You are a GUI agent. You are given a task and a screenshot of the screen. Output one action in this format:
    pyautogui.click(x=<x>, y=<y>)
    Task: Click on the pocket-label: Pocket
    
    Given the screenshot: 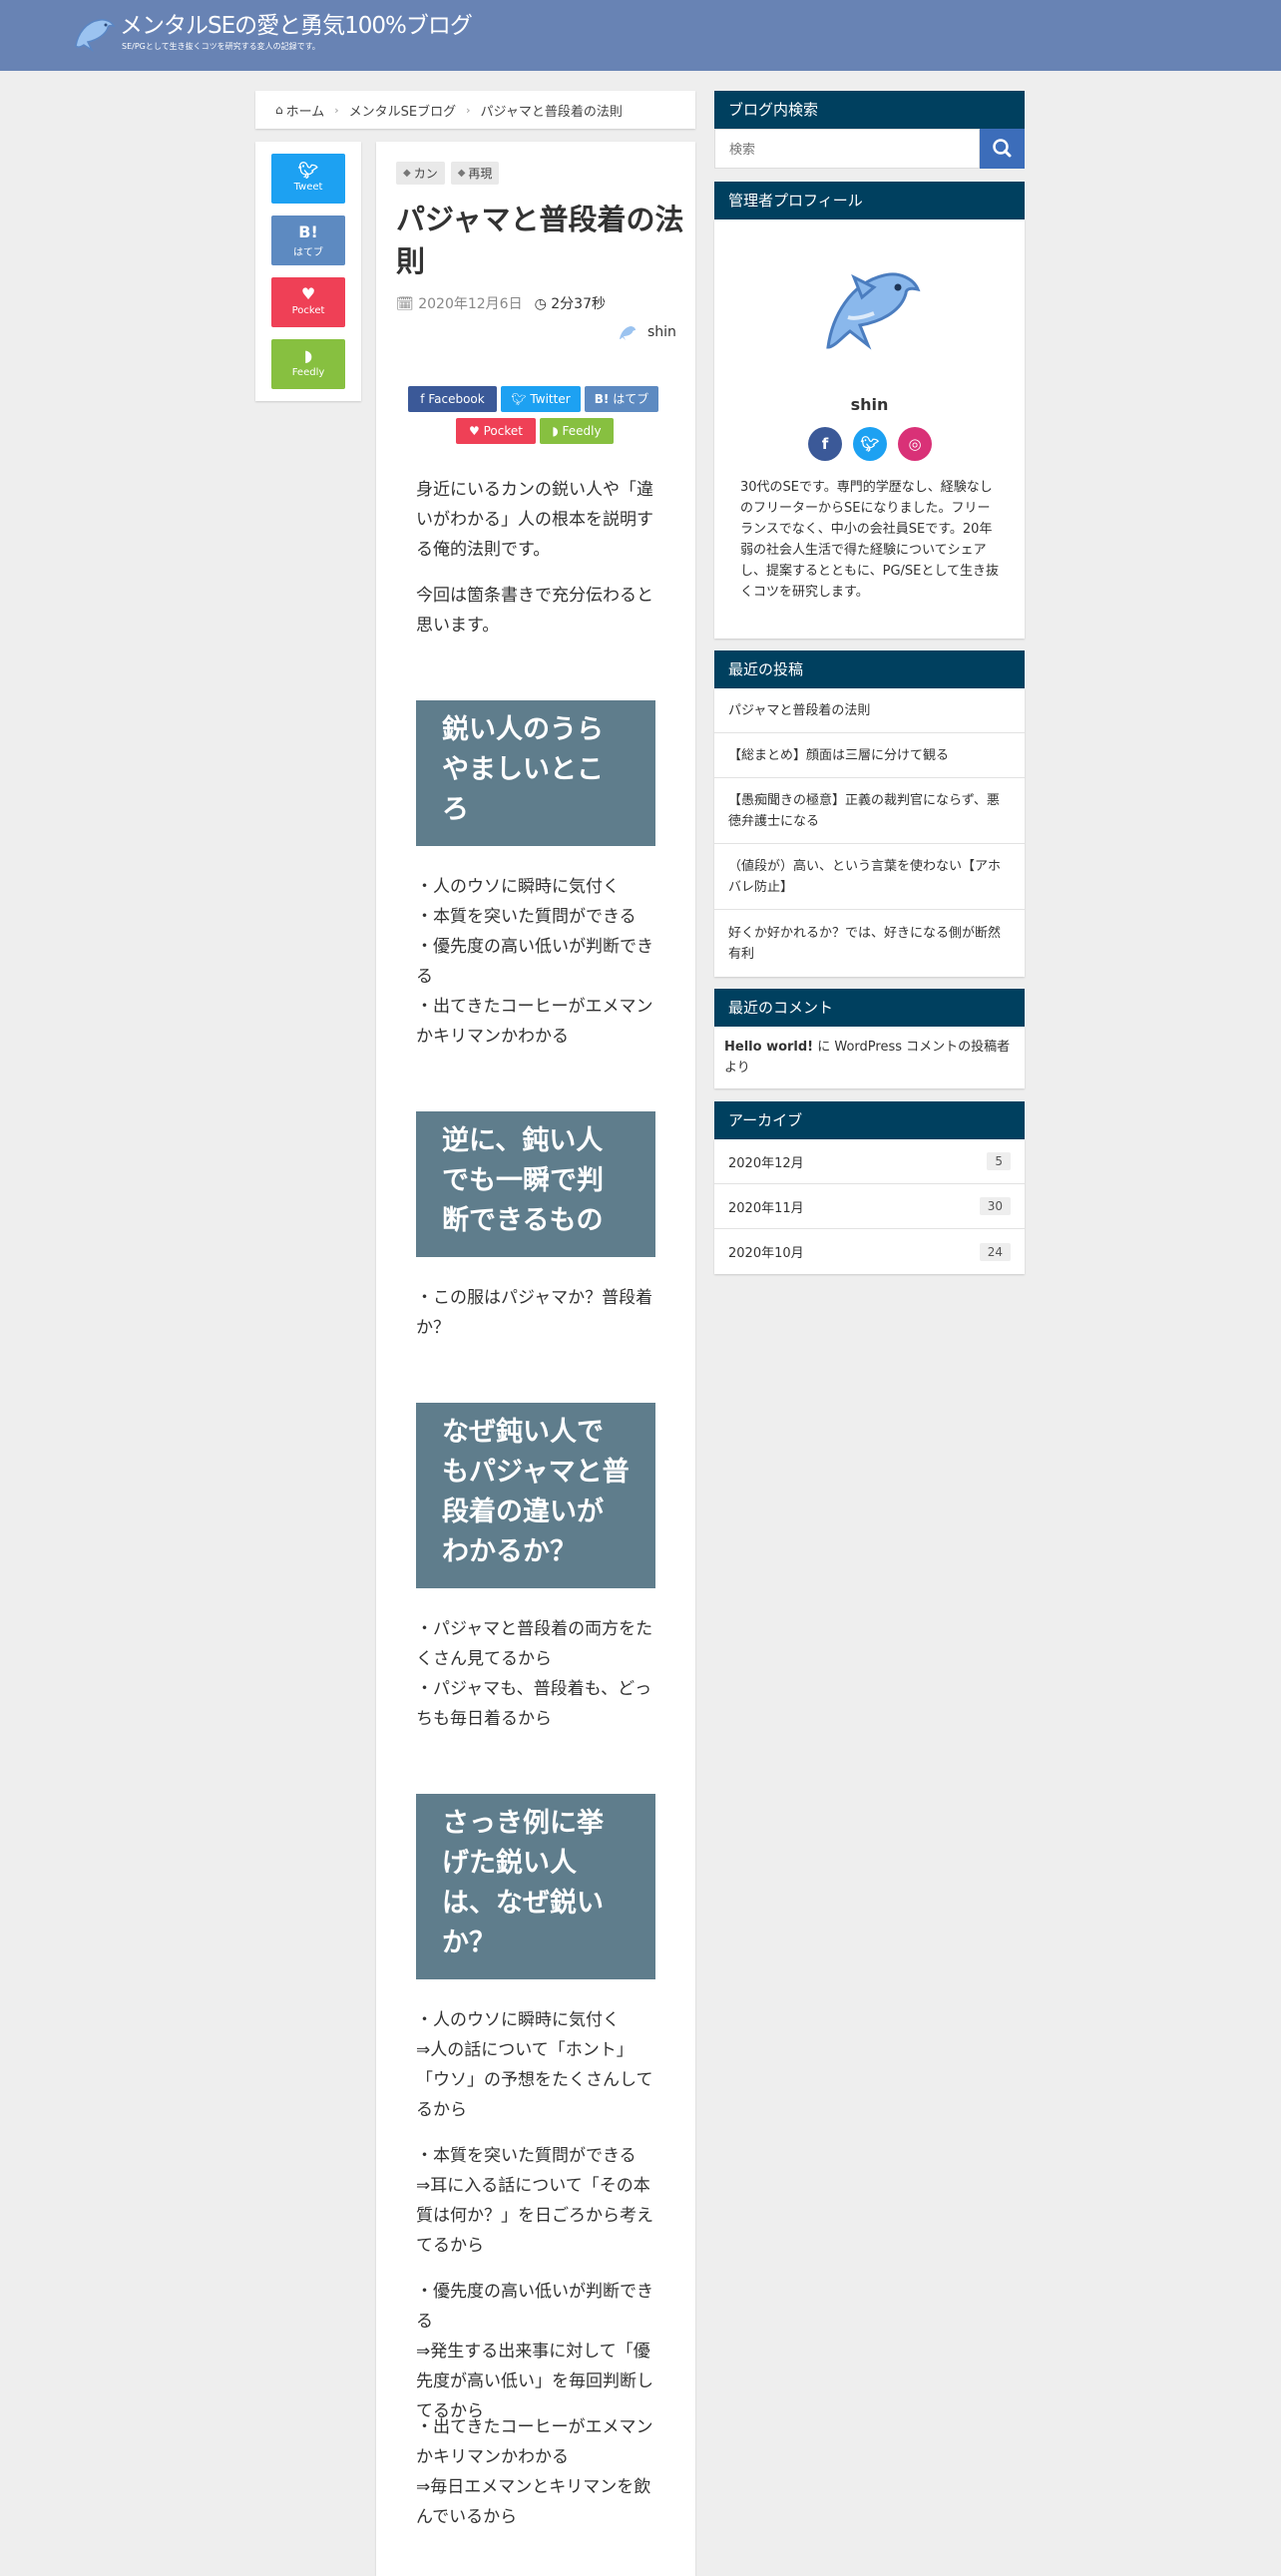 What is the action you would take?
    pyautogui.click(x=308, y=310)
    